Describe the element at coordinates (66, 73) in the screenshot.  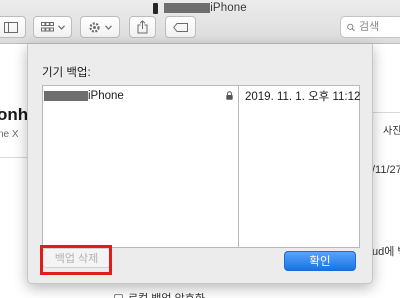
I see `sheet-title: 기기 백업:` at that location.